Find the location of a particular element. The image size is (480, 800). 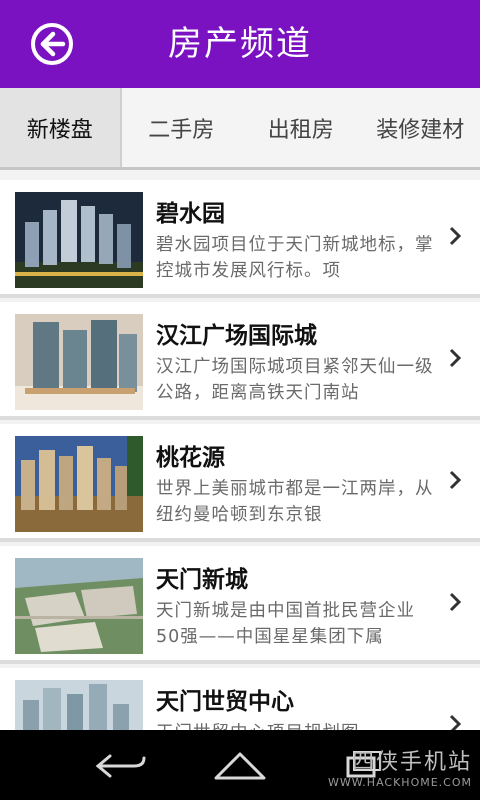

item-description: 碧水园项目位于天门新城地标，掌控城市发展风行标。项 is located at coordinates (295, 258).